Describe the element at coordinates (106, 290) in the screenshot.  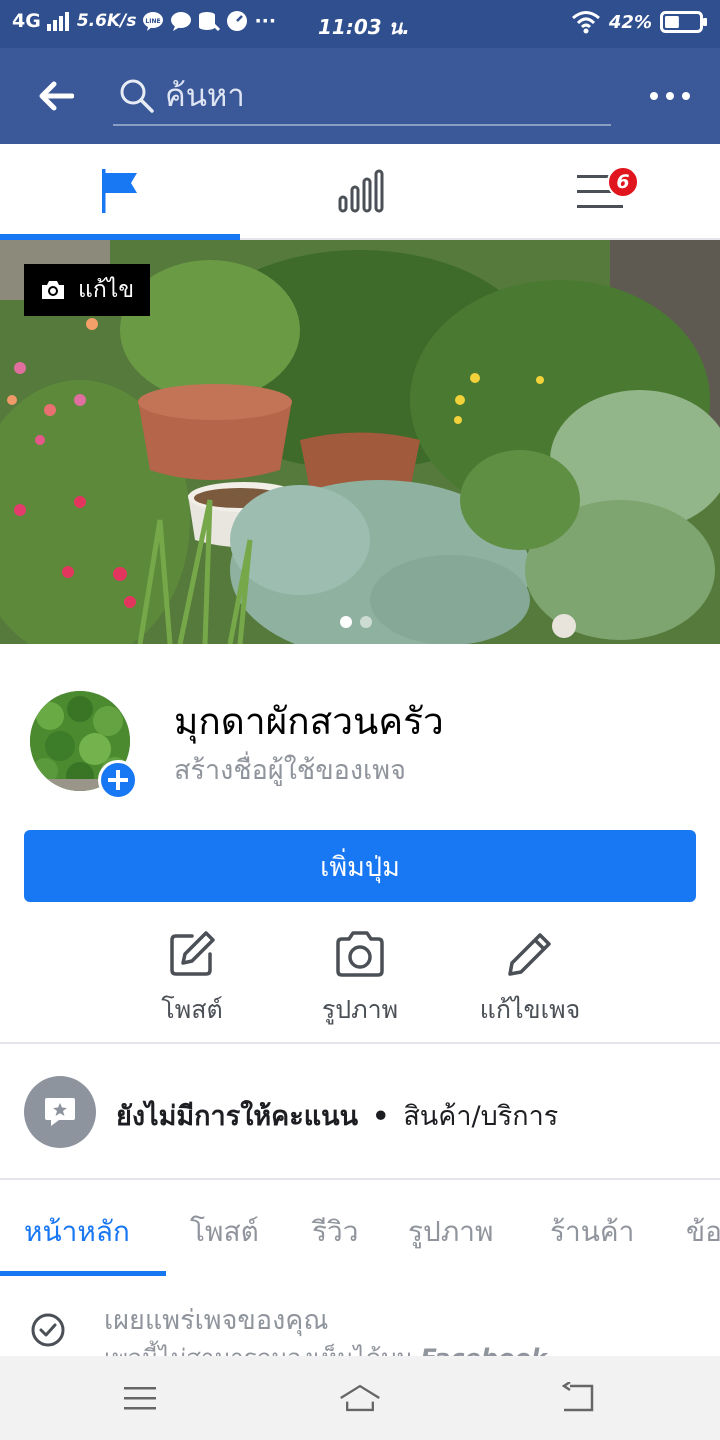
I see `edit-cover-label: แก้ไข` at that location.